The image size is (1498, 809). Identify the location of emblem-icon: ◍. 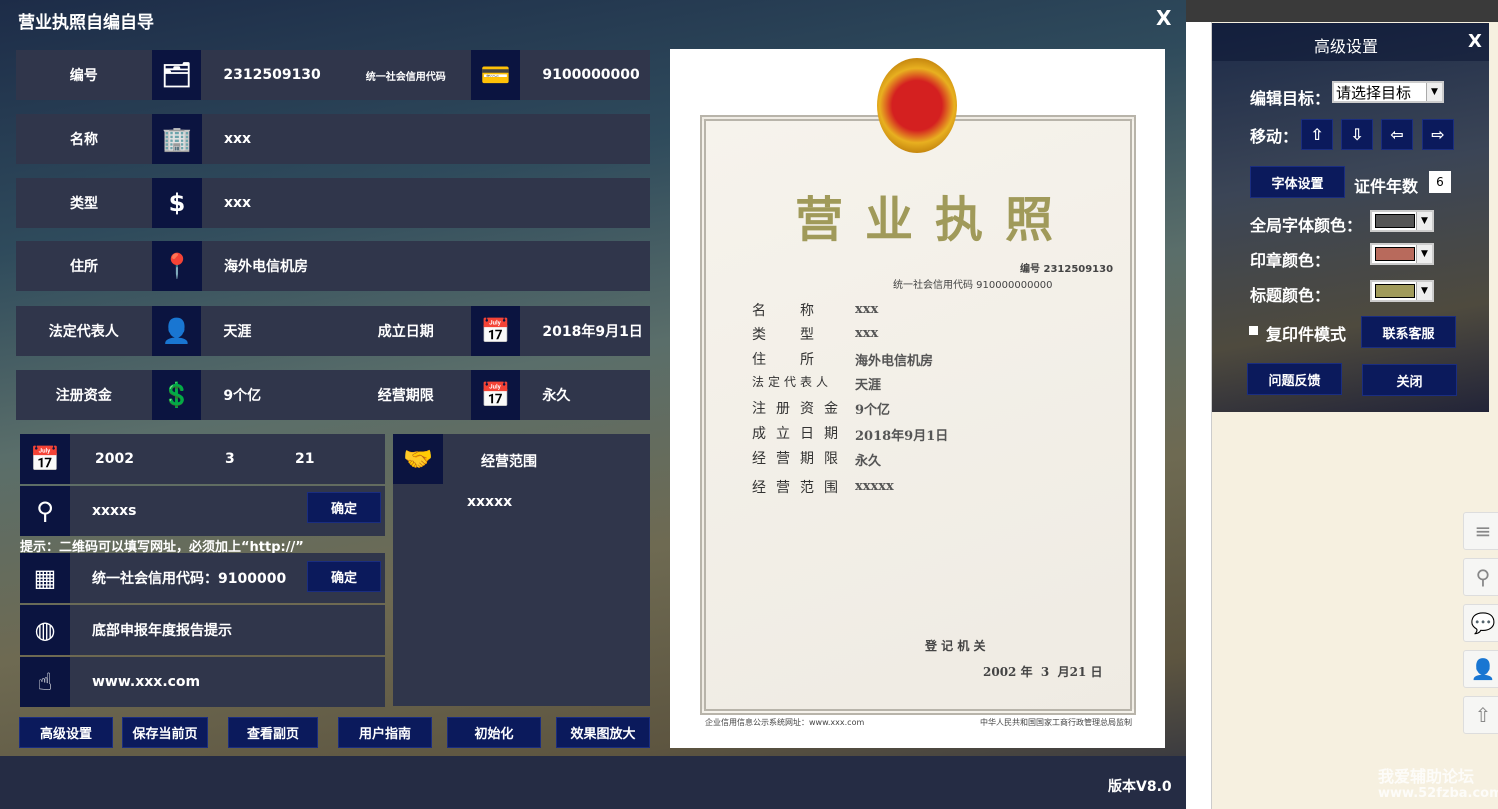
(45, 630).